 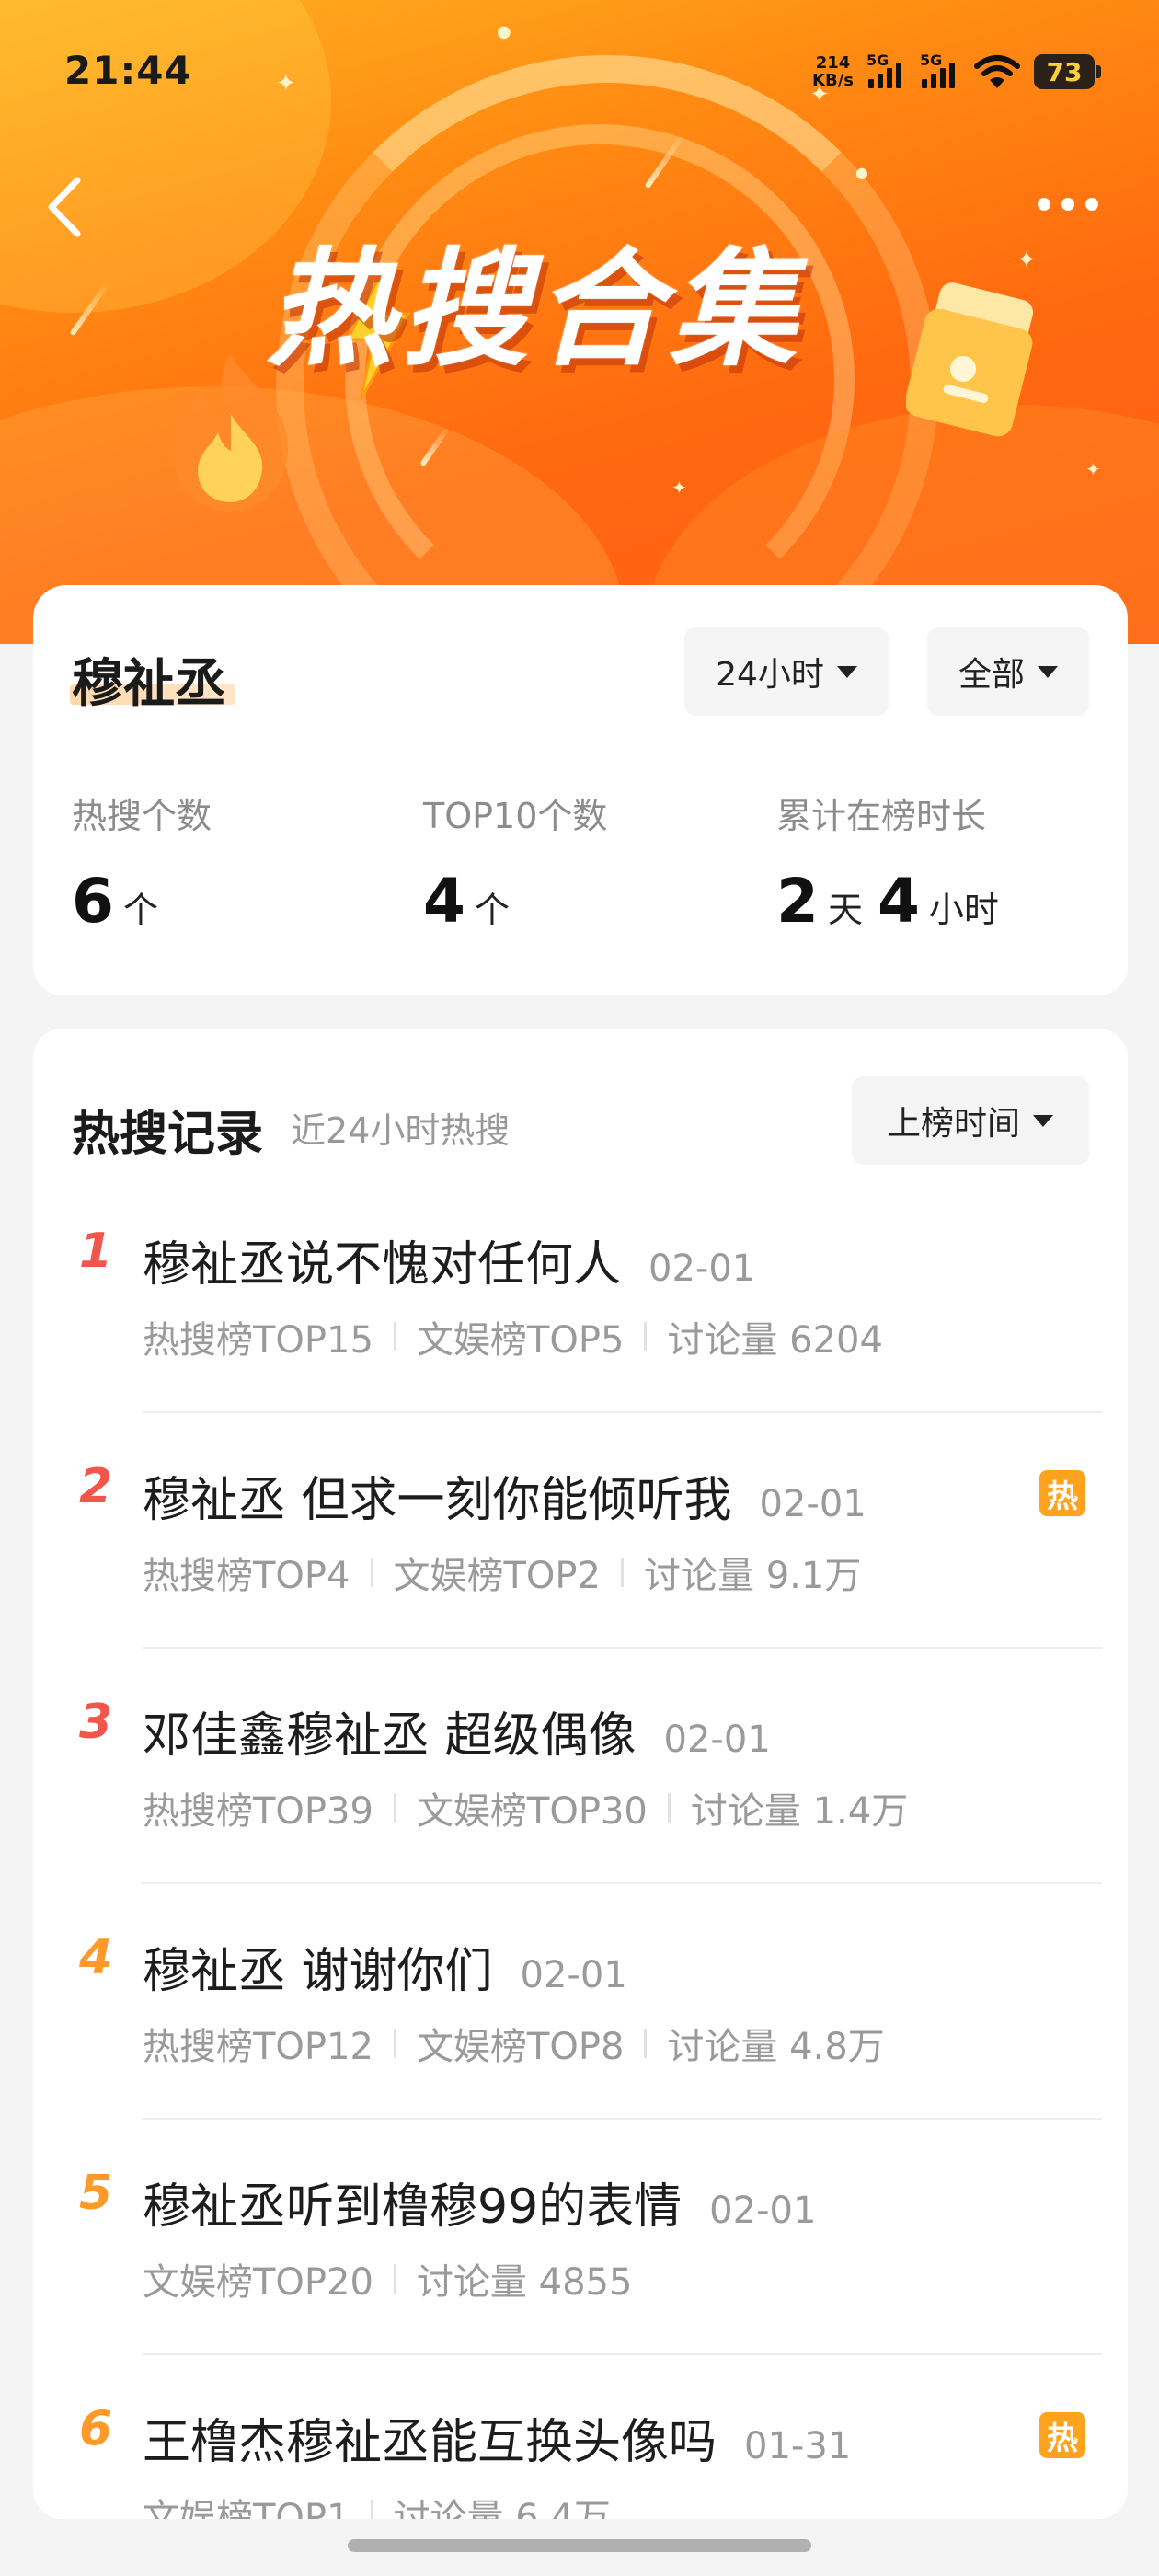 What do you see at coordinates (845, 910) in the screenshot?
I see `stat-days-unit: 天` at bounding box center [845, 910].